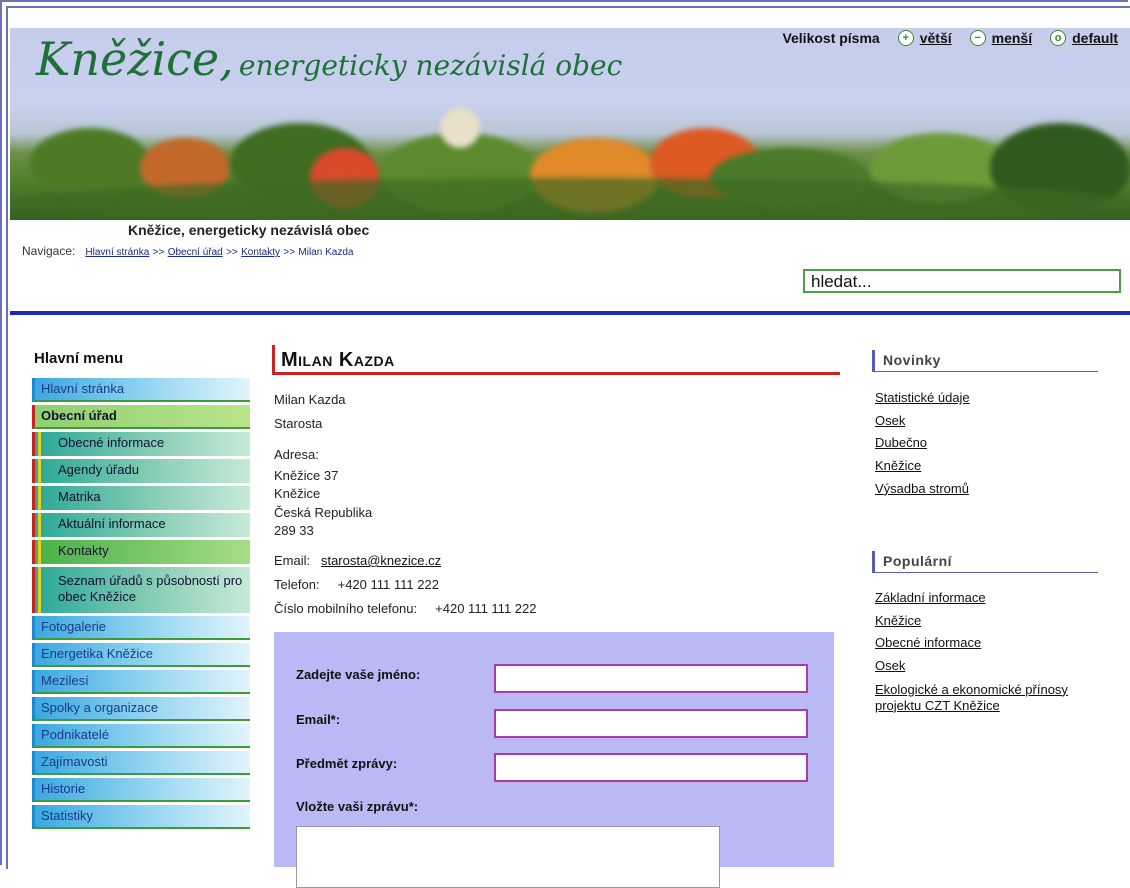  I want to click on news-link: Dubečno, so click(922, 443).